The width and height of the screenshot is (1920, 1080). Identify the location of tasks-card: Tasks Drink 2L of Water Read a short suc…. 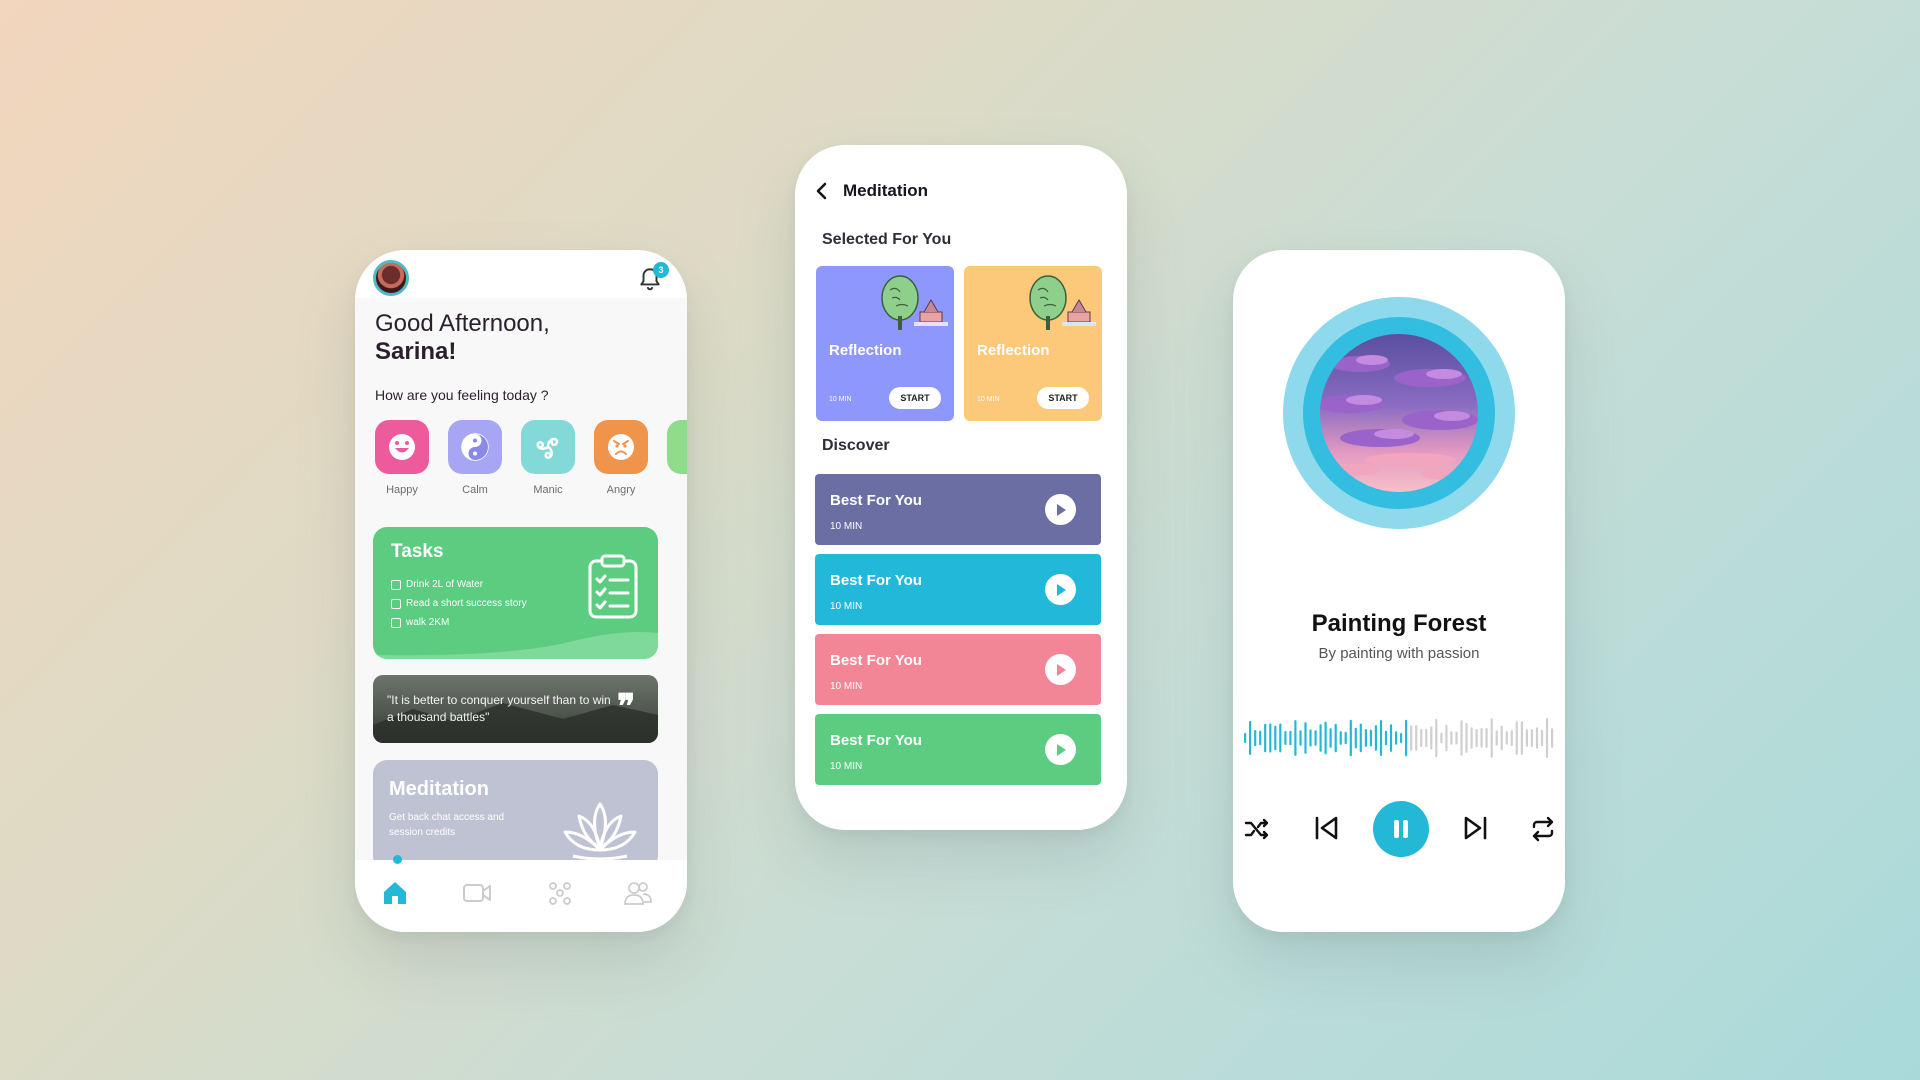
(515, 593).